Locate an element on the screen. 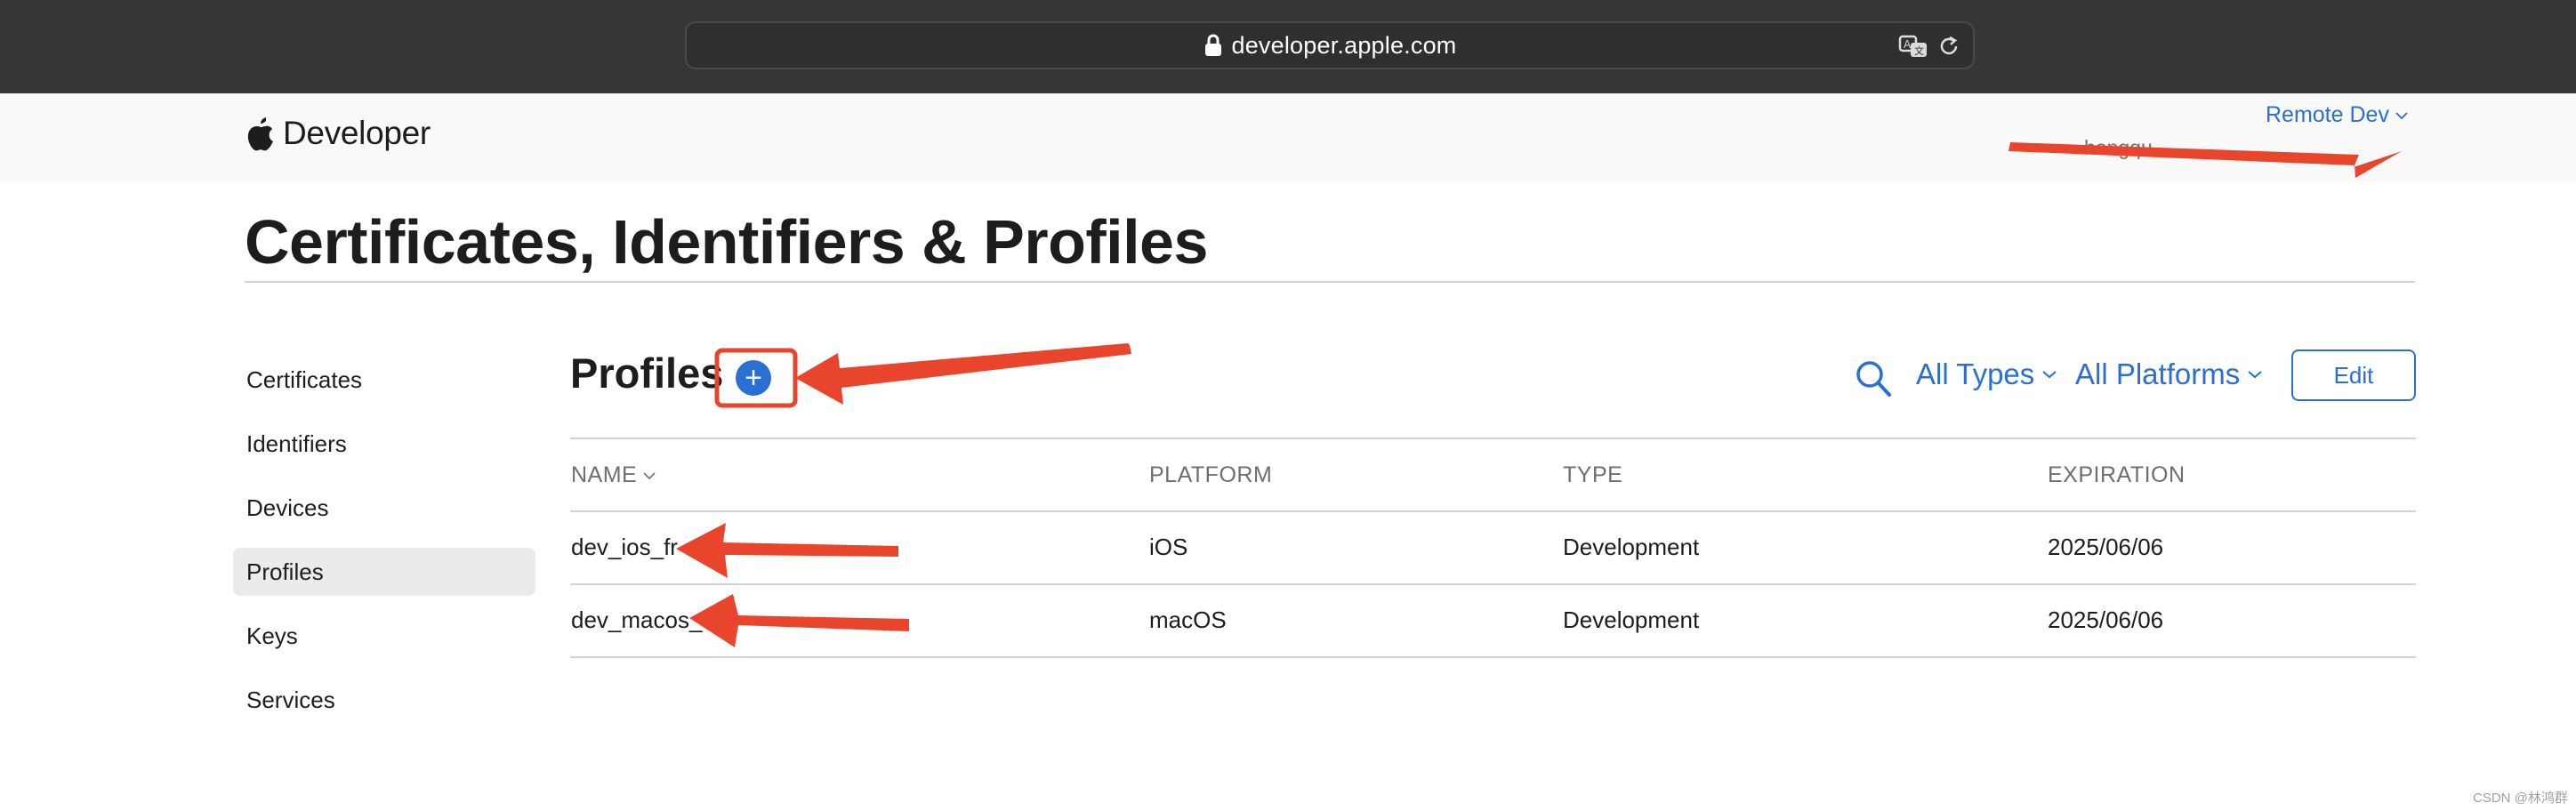 The image size is (2576, 811). profile-platform: macOS is located at coordinates (1188, 619).